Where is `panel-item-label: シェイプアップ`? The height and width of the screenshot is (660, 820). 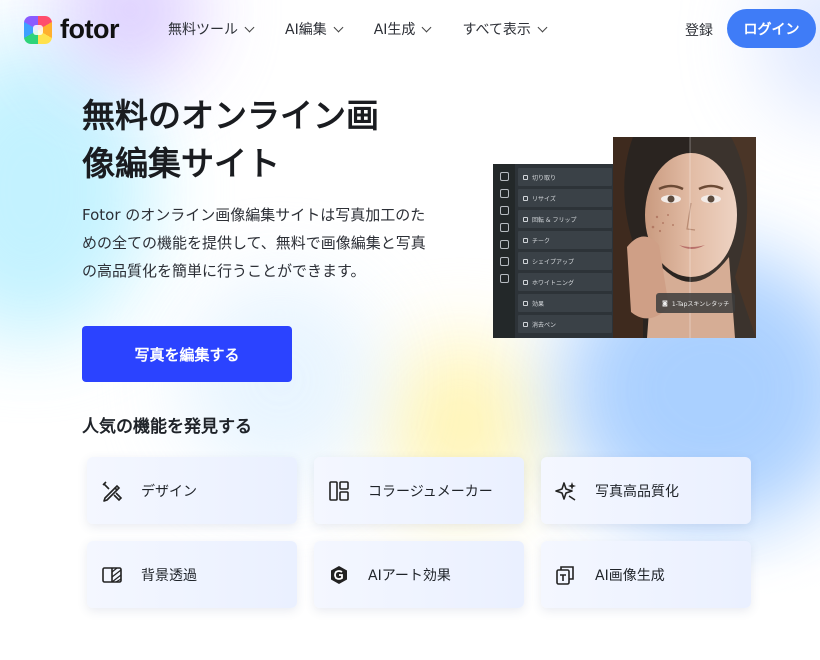
panel-item-label: シェイプアップ is located at coordinates (553, 262).